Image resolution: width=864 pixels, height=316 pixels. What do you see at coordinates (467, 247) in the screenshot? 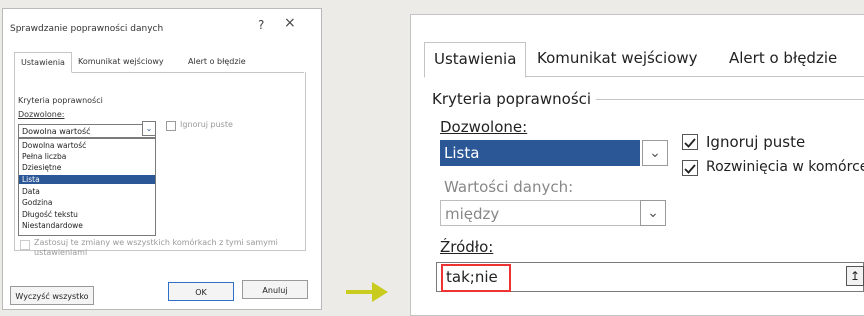
I see `source-label: Źródło:` at bounding box center [467, 247].